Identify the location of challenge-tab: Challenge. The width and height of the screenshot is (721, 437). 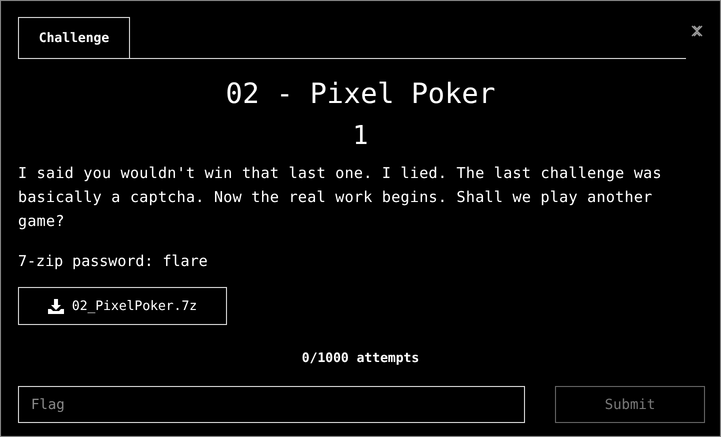
(74, 37).